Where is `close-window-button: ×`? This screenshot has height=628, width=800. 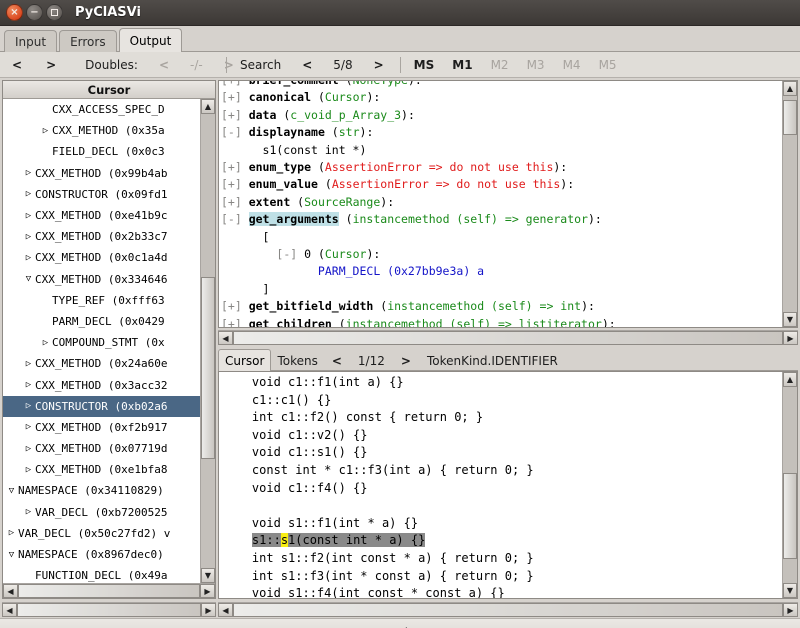 close-window-button: × is located at coordinates (14, 12).